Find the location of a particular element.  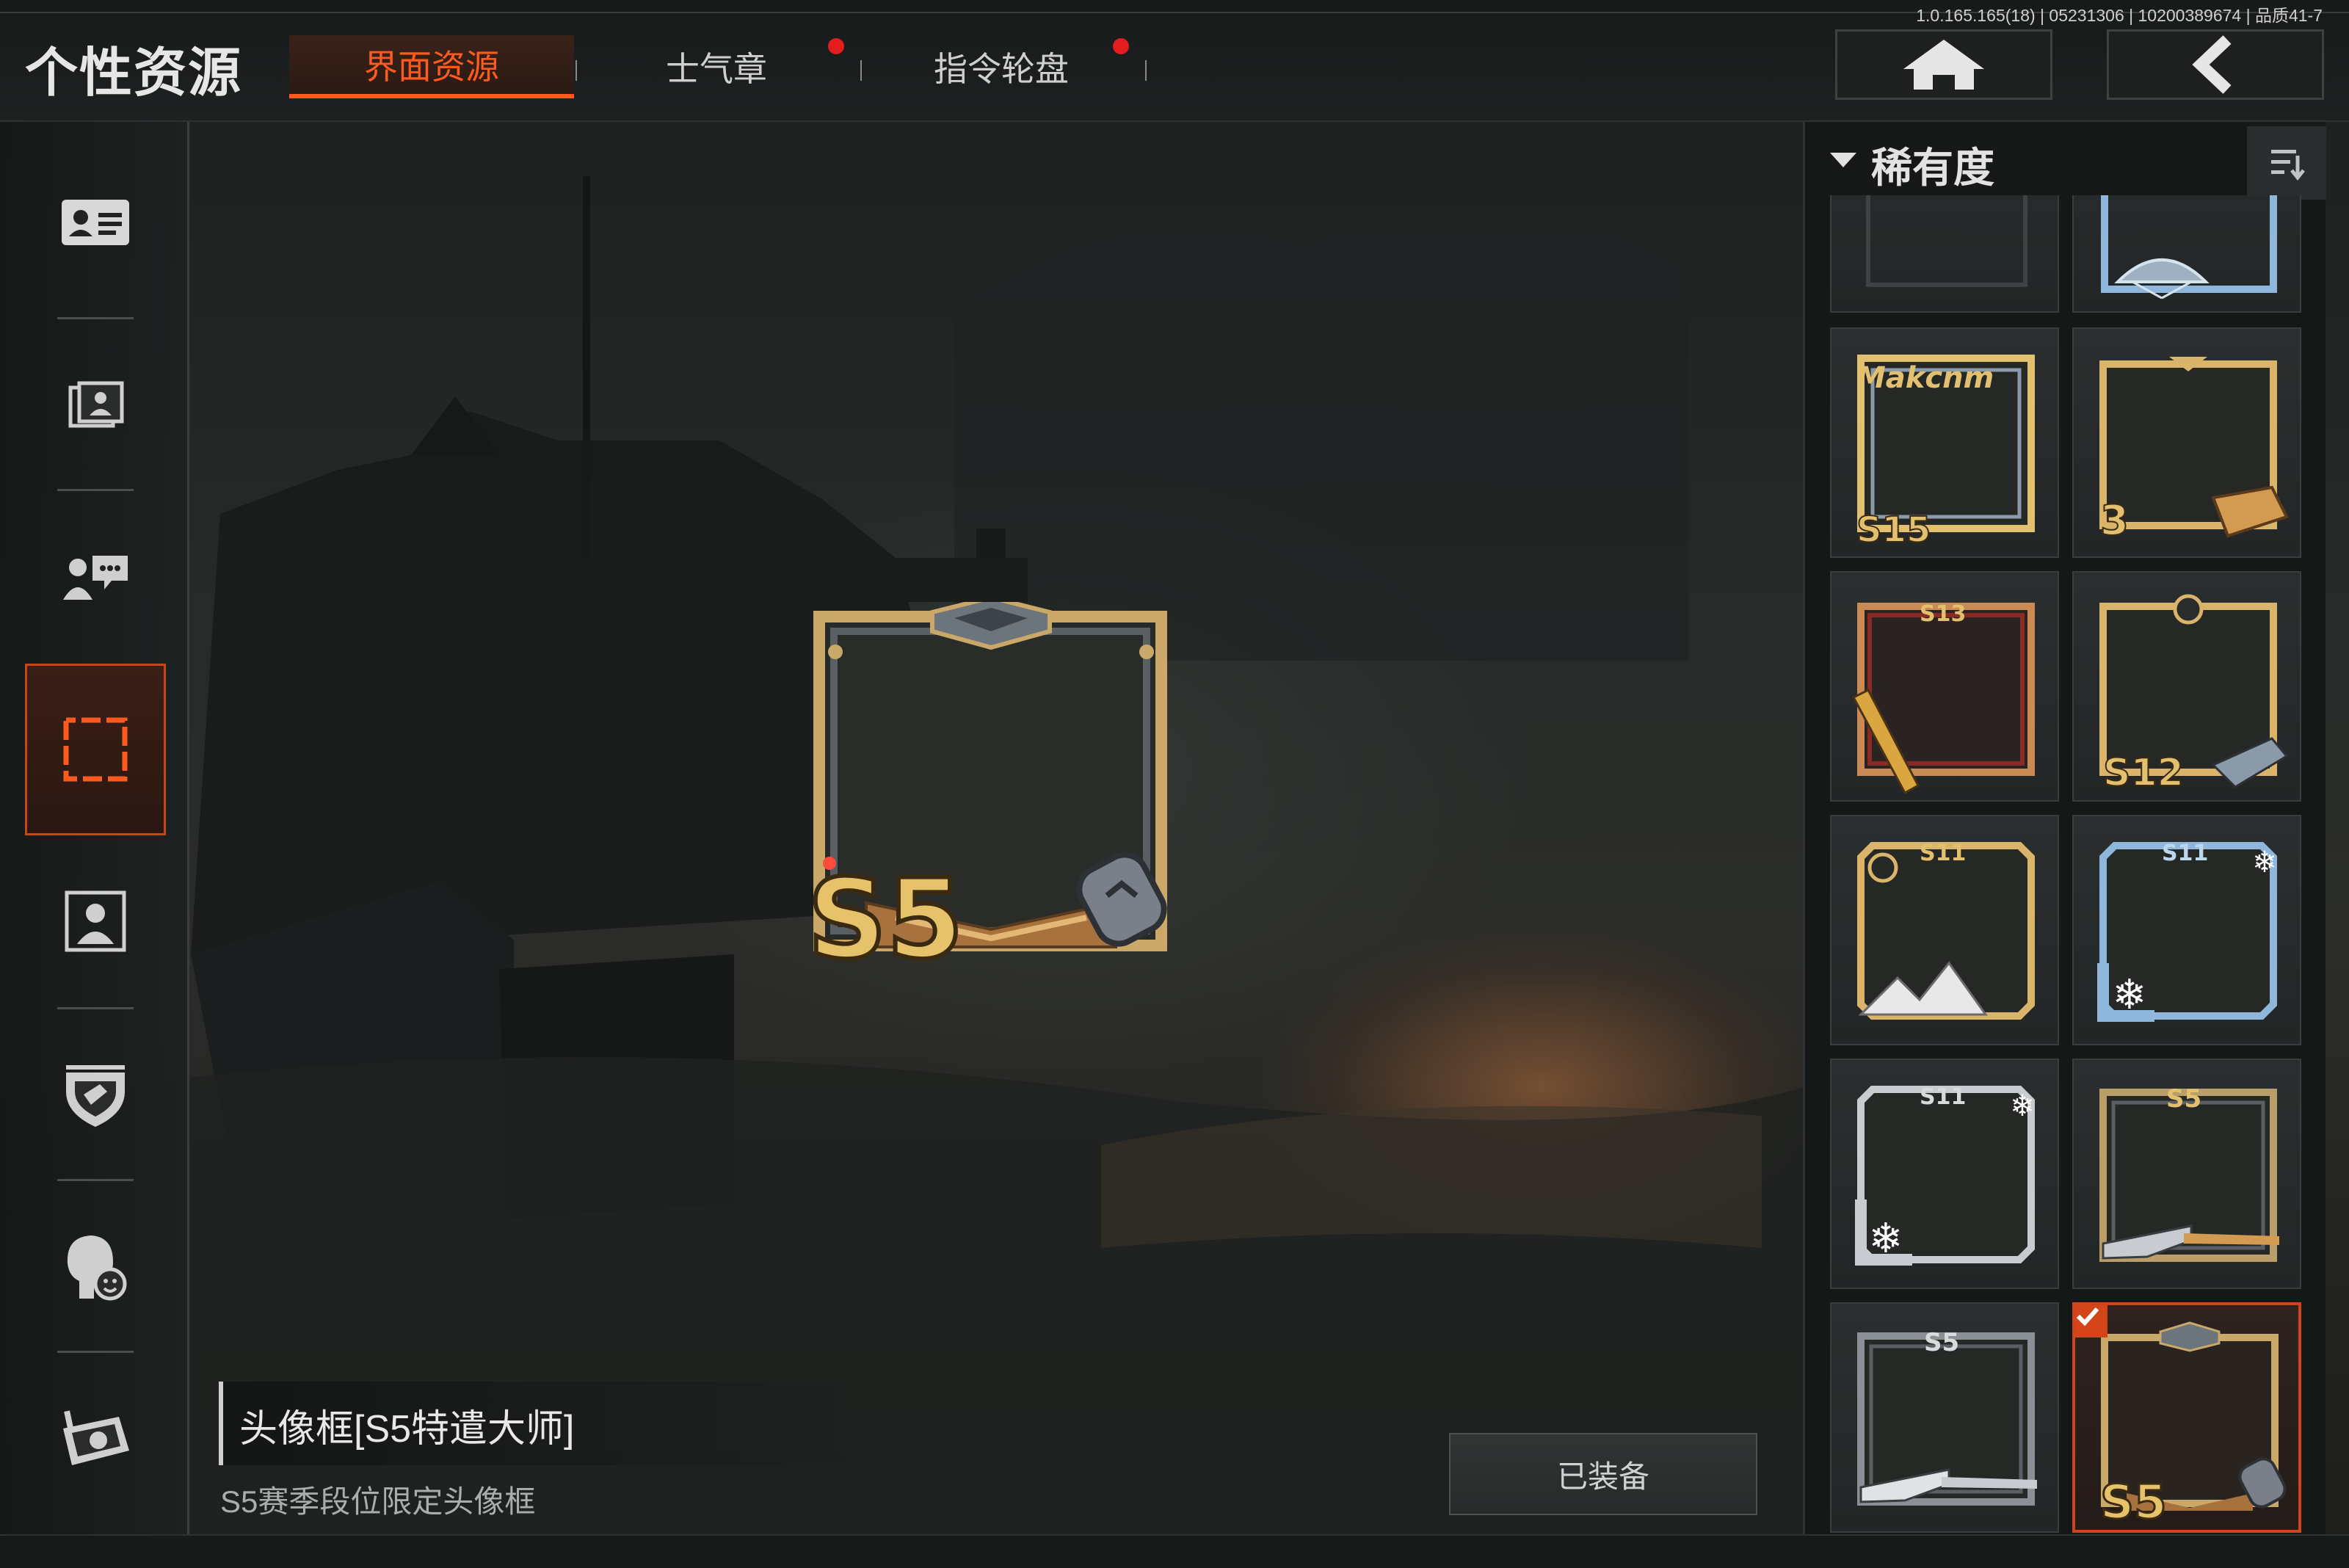

equipped-check-icon is located at coordinates (2091, 1321).